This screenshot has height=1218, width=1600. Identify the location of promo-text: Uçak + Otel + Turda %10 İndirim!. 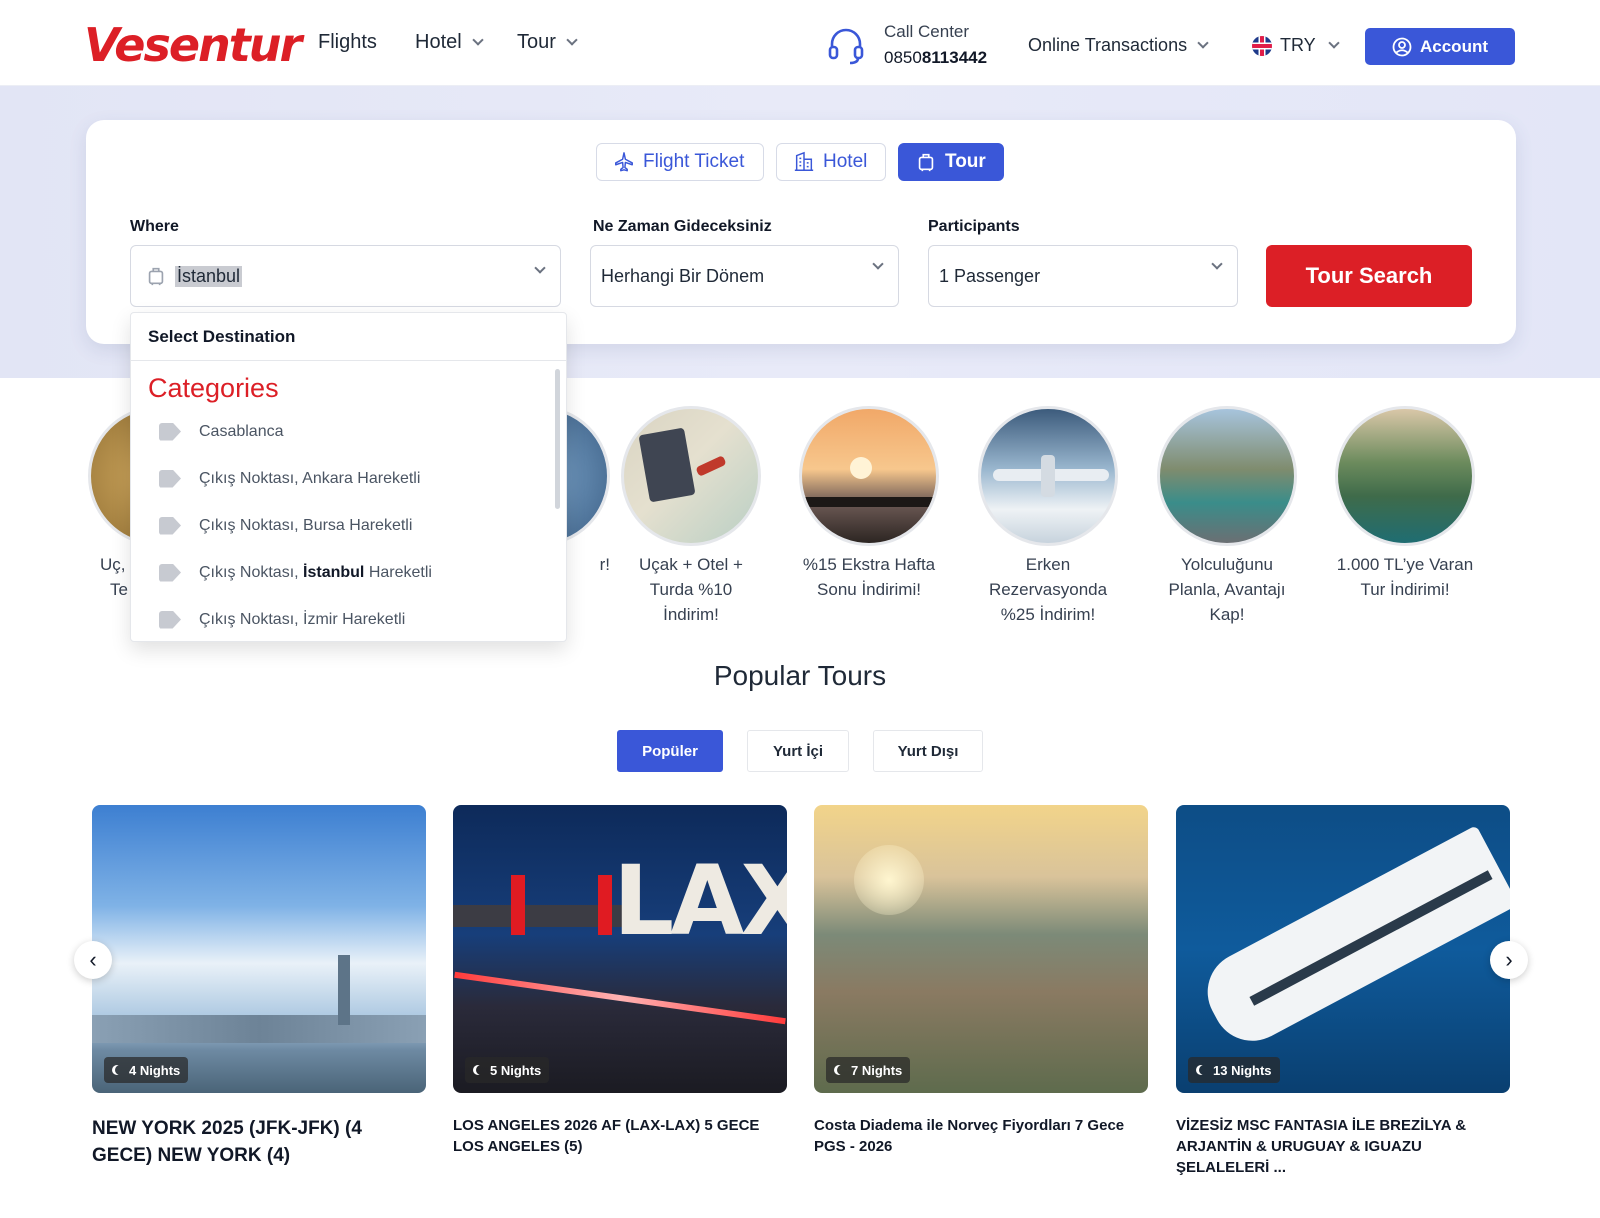
(691, 589).